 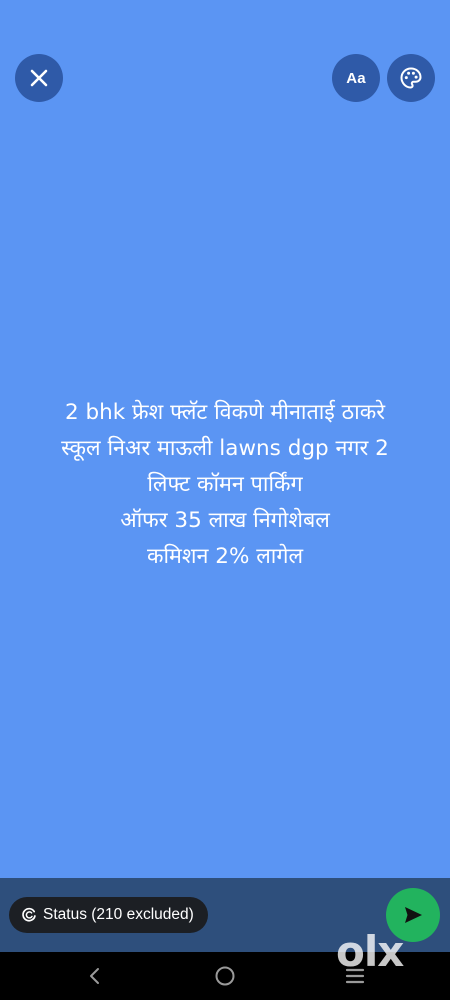 What do you see at coordinates (225, 448) in the screenshot?
I see `status-text-line: स्कूल निअर माऊली lawns dgp नगर 2` at bounding box center [225, 448].